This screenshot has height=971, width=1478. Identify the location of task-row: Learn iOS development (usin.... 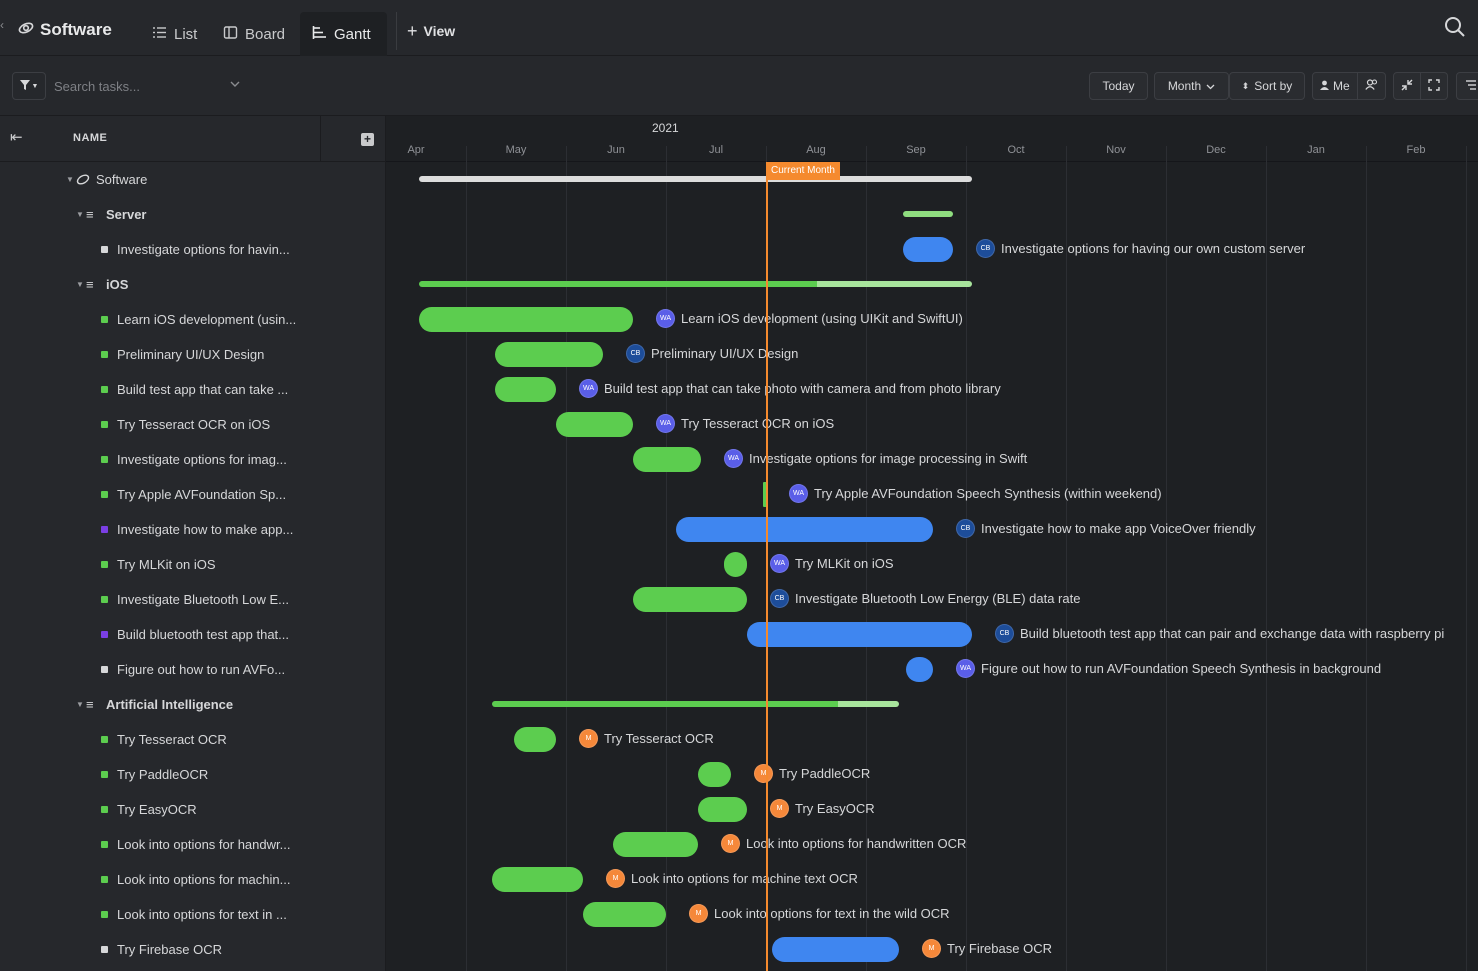
(193, 319).